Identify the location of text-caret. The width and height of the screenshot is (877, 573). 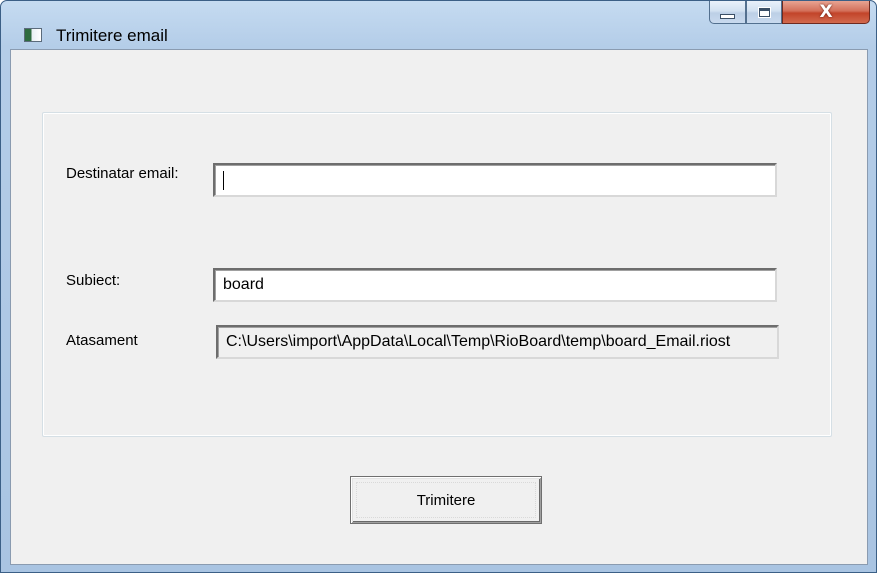
(223, 180).